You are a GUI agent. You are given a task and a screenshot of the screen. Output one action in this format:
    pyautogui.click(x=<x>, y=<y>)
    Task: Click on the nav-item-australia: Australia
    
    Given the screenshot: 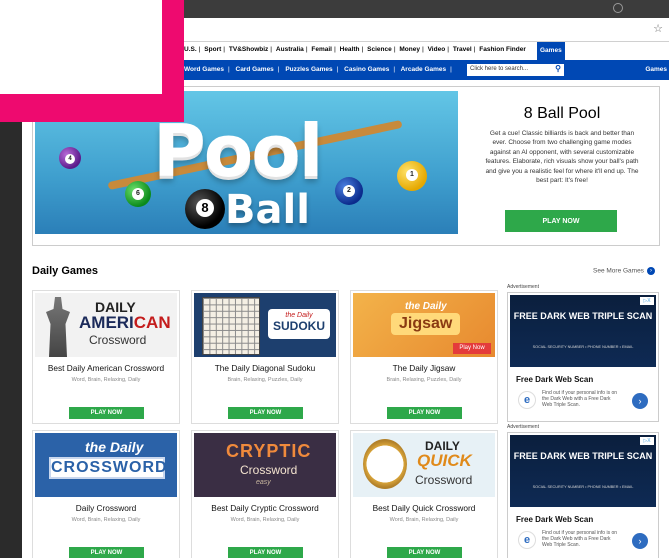 What is the action you would take?
    pyautogui.click(x=290, y=49)
    